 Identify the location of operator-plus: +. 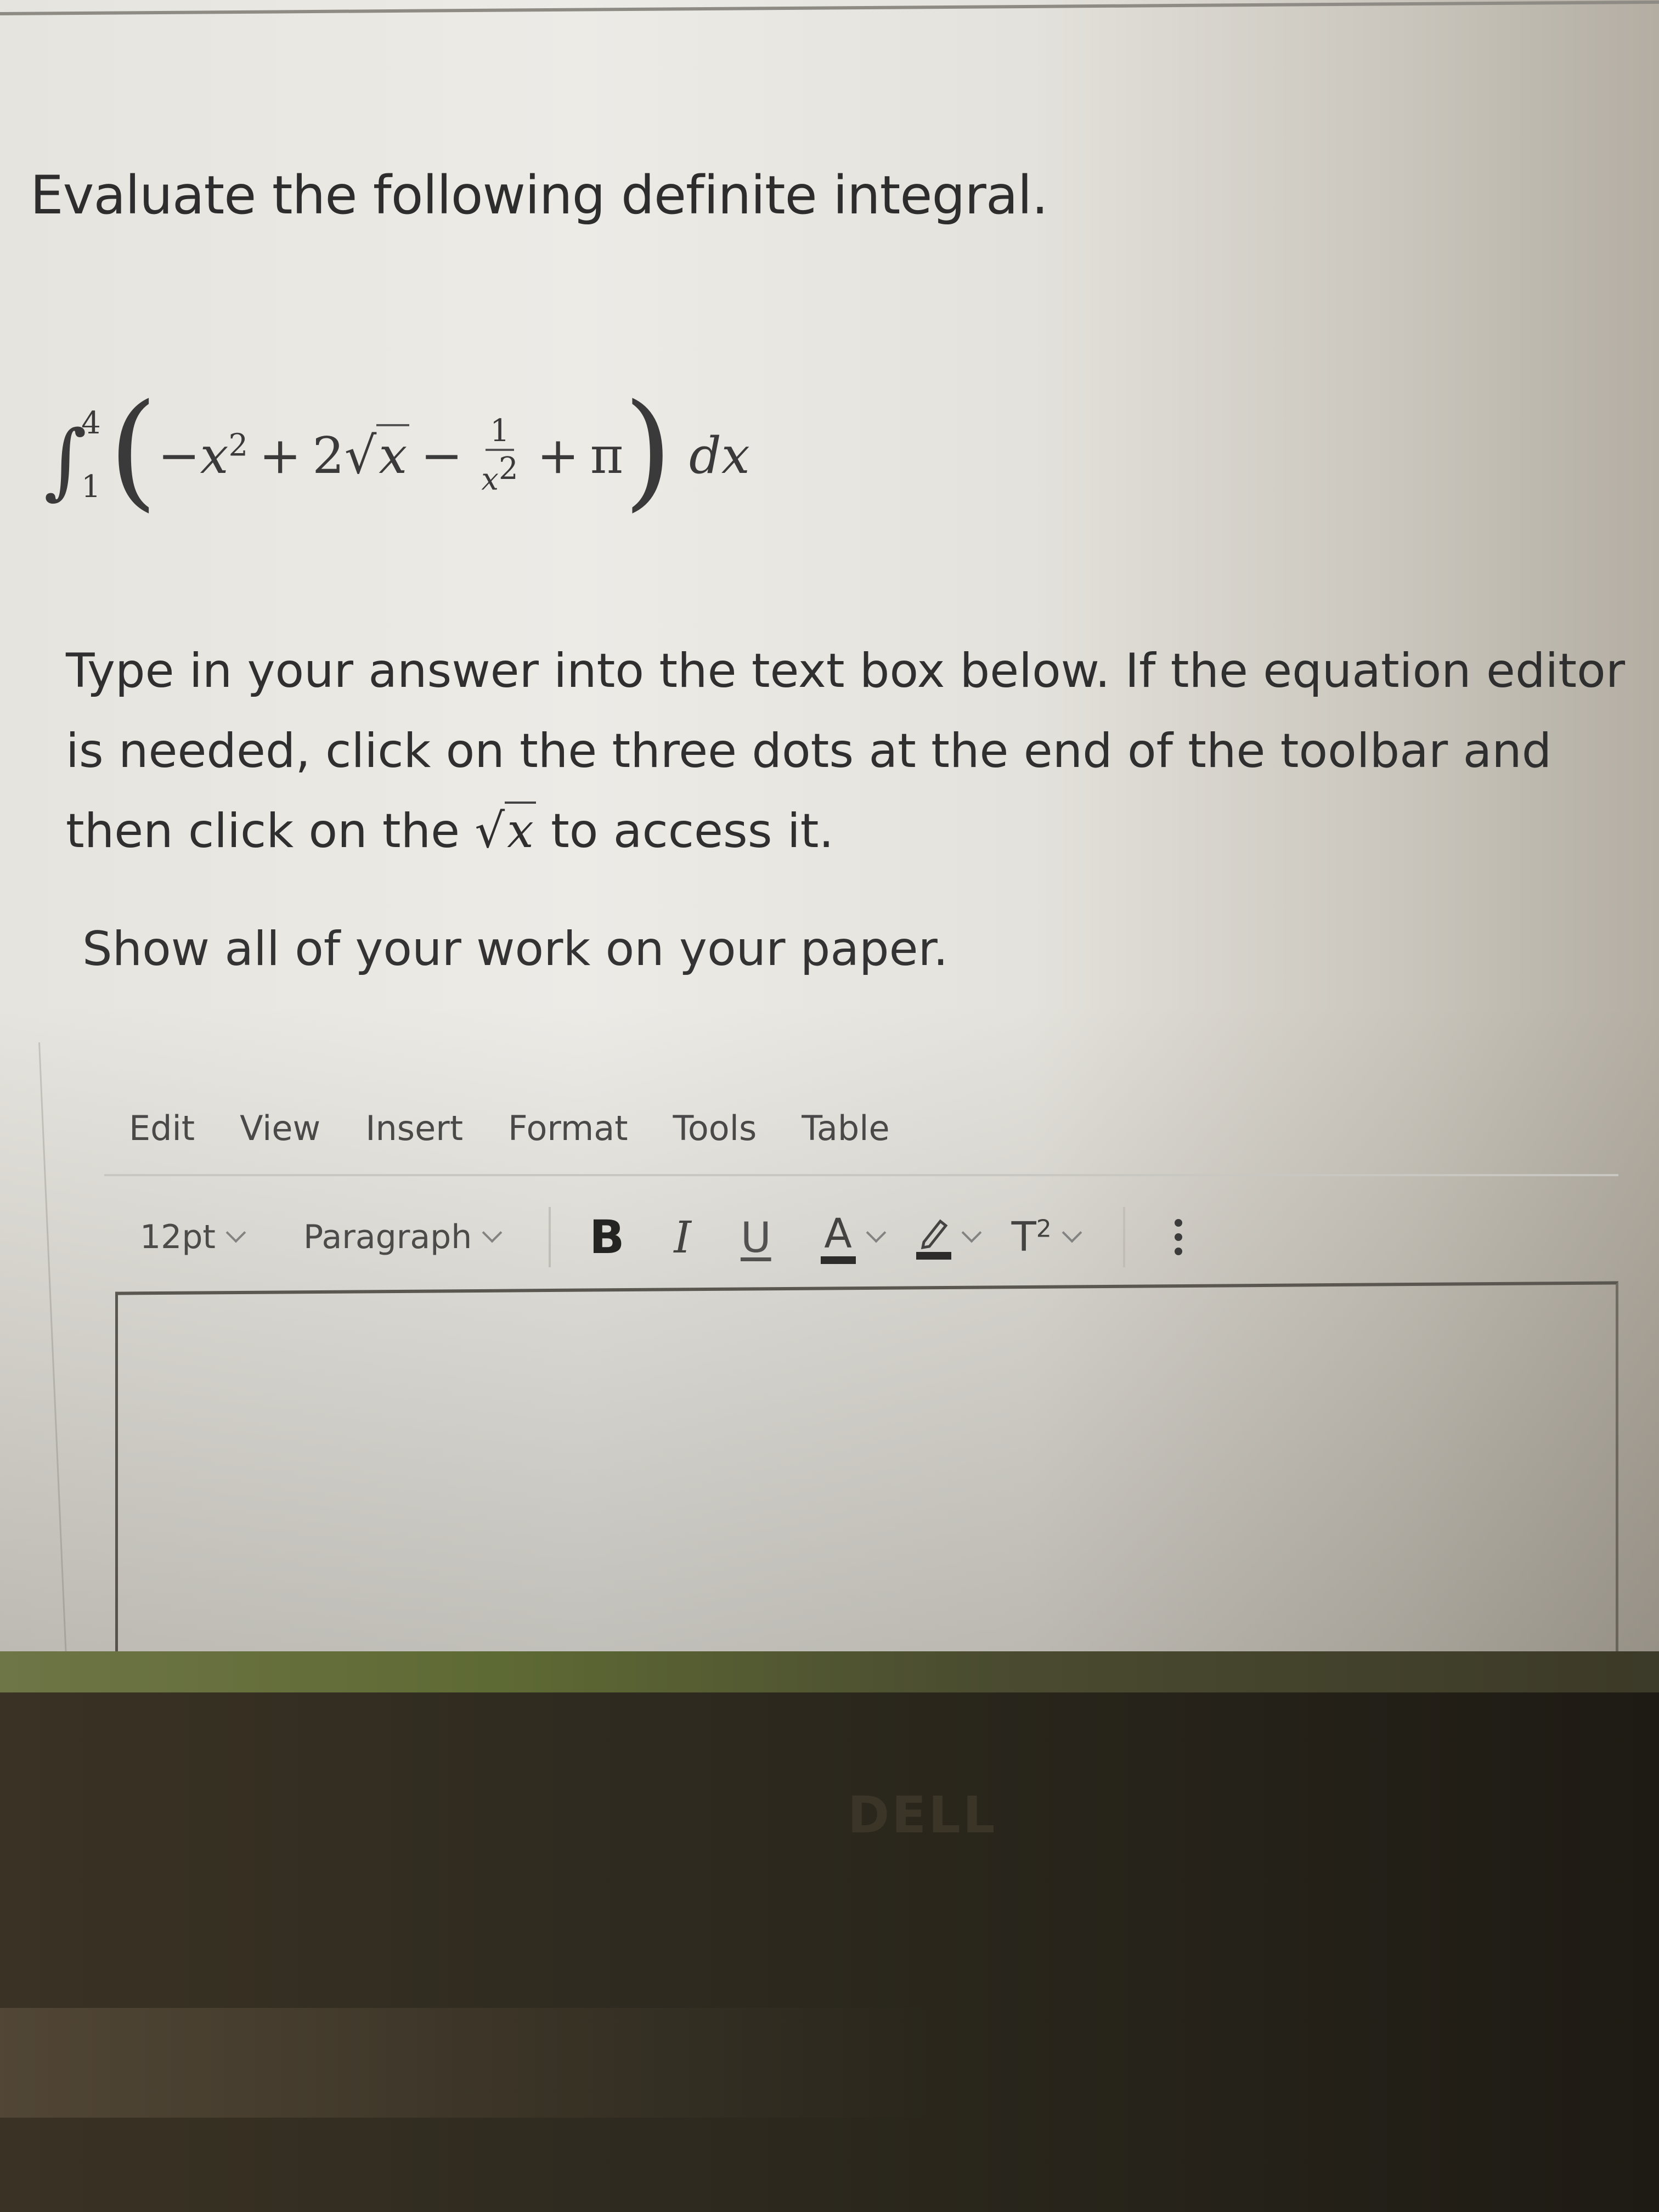
(280, 455).